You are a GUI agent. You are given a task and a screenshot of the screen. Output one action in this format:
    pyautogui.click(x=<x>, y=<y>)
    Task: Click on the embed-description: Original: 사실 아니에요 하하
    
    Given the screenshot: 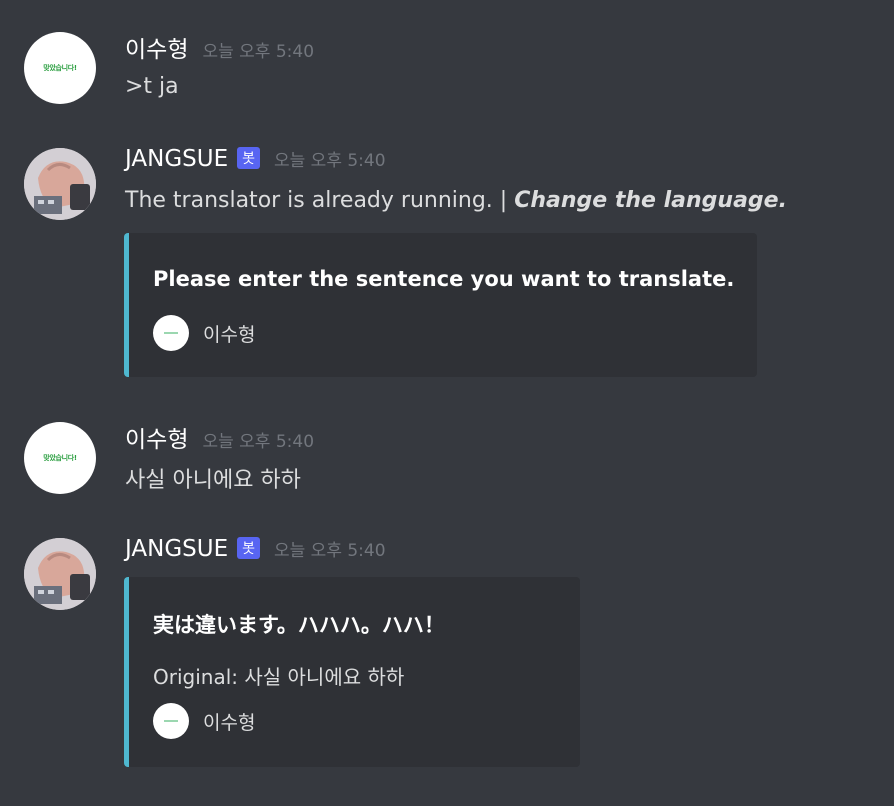 What is the action you would take?
    pyautogui.click(x=279, y=677)
    